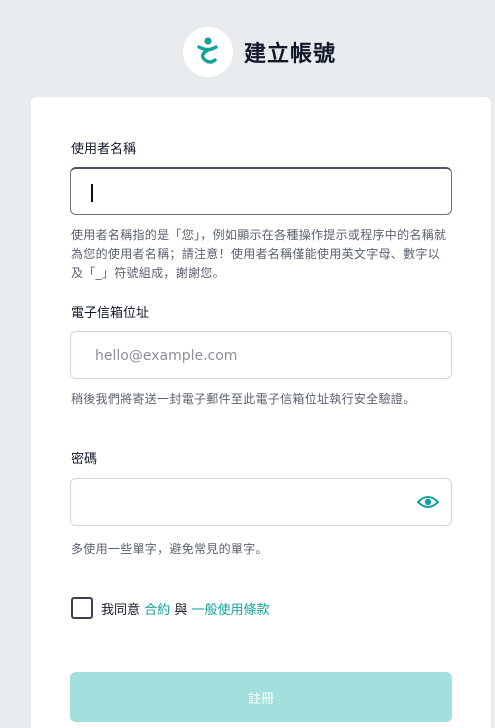 This screenshot has height=728, width=495. Describe the element at coordinates (82, 608) in the screenshot. I see `agree-checkbox` at that location.